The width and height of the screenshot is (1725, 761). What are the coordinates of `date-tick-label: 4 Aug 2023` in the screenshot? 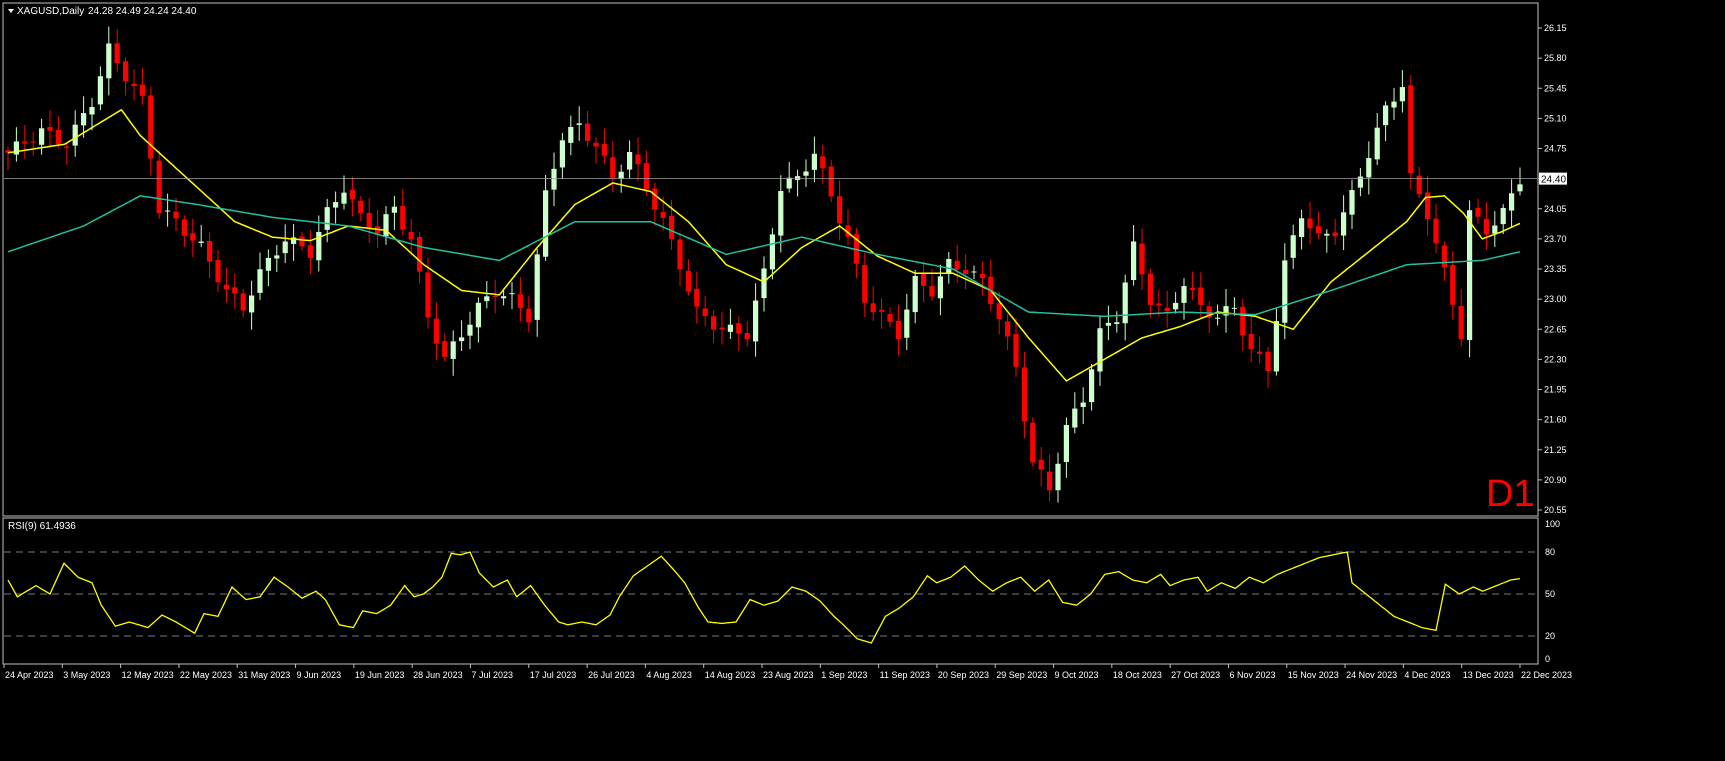 It's located at (669, 675).